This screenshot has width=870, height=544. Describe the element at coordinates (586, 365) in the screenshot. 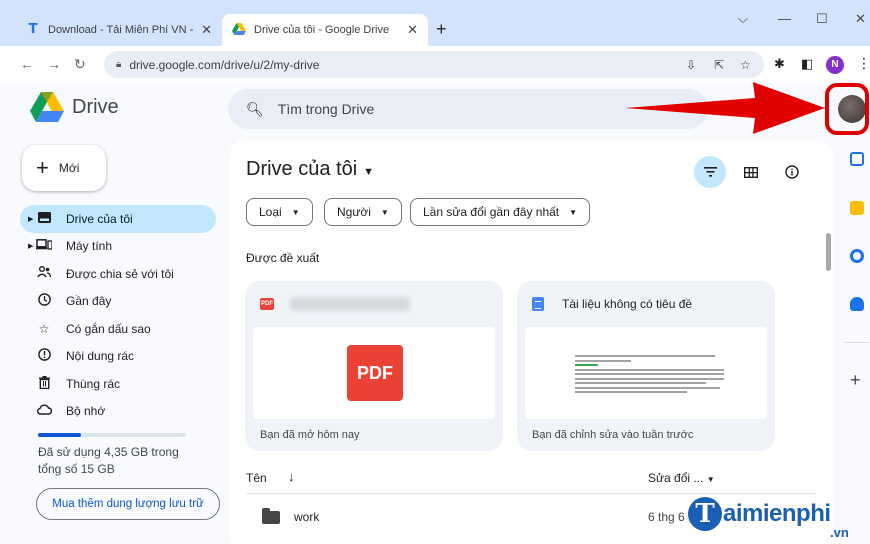

I see `doc-preview-highlight` at that location.